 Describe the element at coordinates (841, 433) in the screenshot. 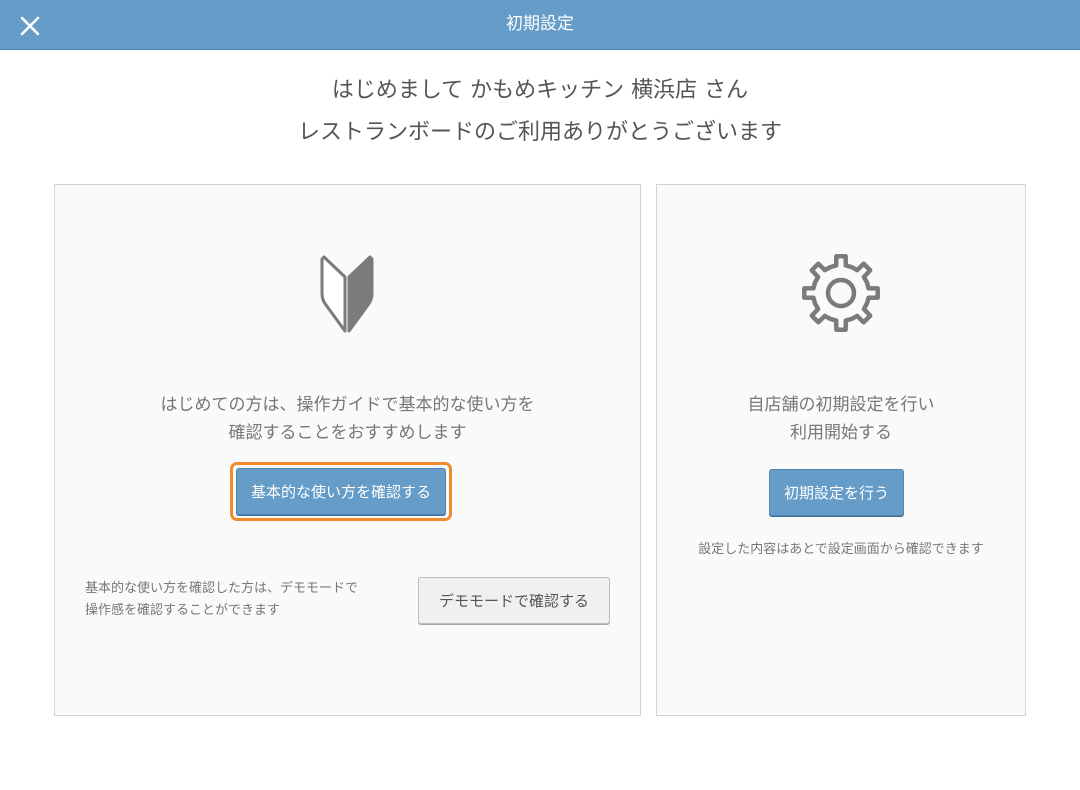

I see `setup-desc-line-2: 利用開始する` at that location.